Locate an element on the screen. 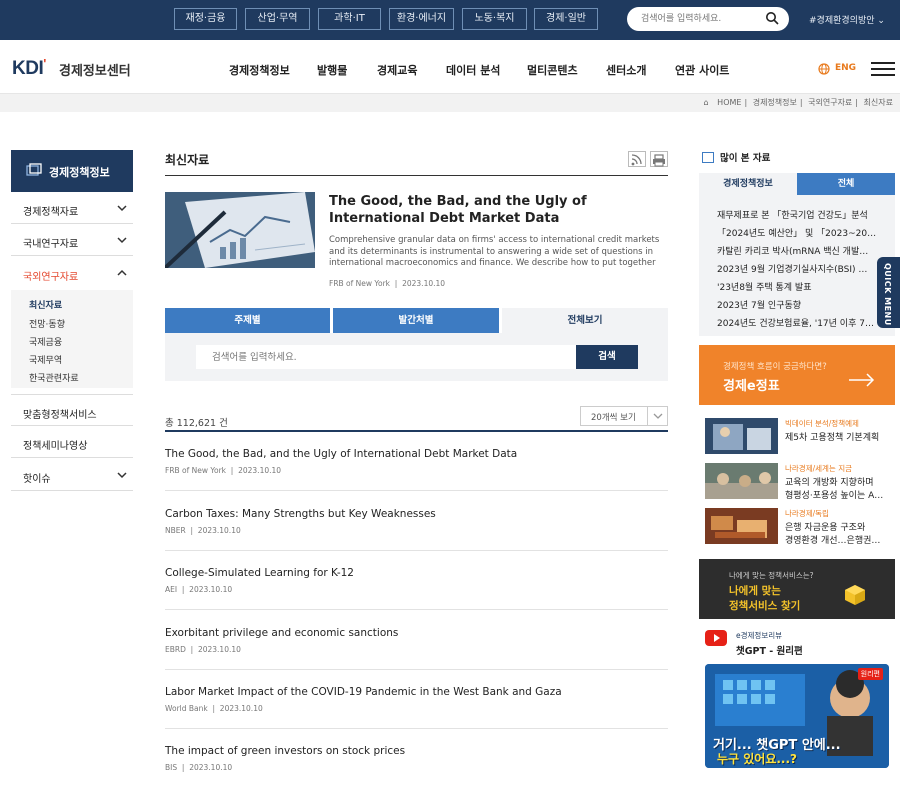  banner-title: 경제e정표 is located at coordinates (751, 386).